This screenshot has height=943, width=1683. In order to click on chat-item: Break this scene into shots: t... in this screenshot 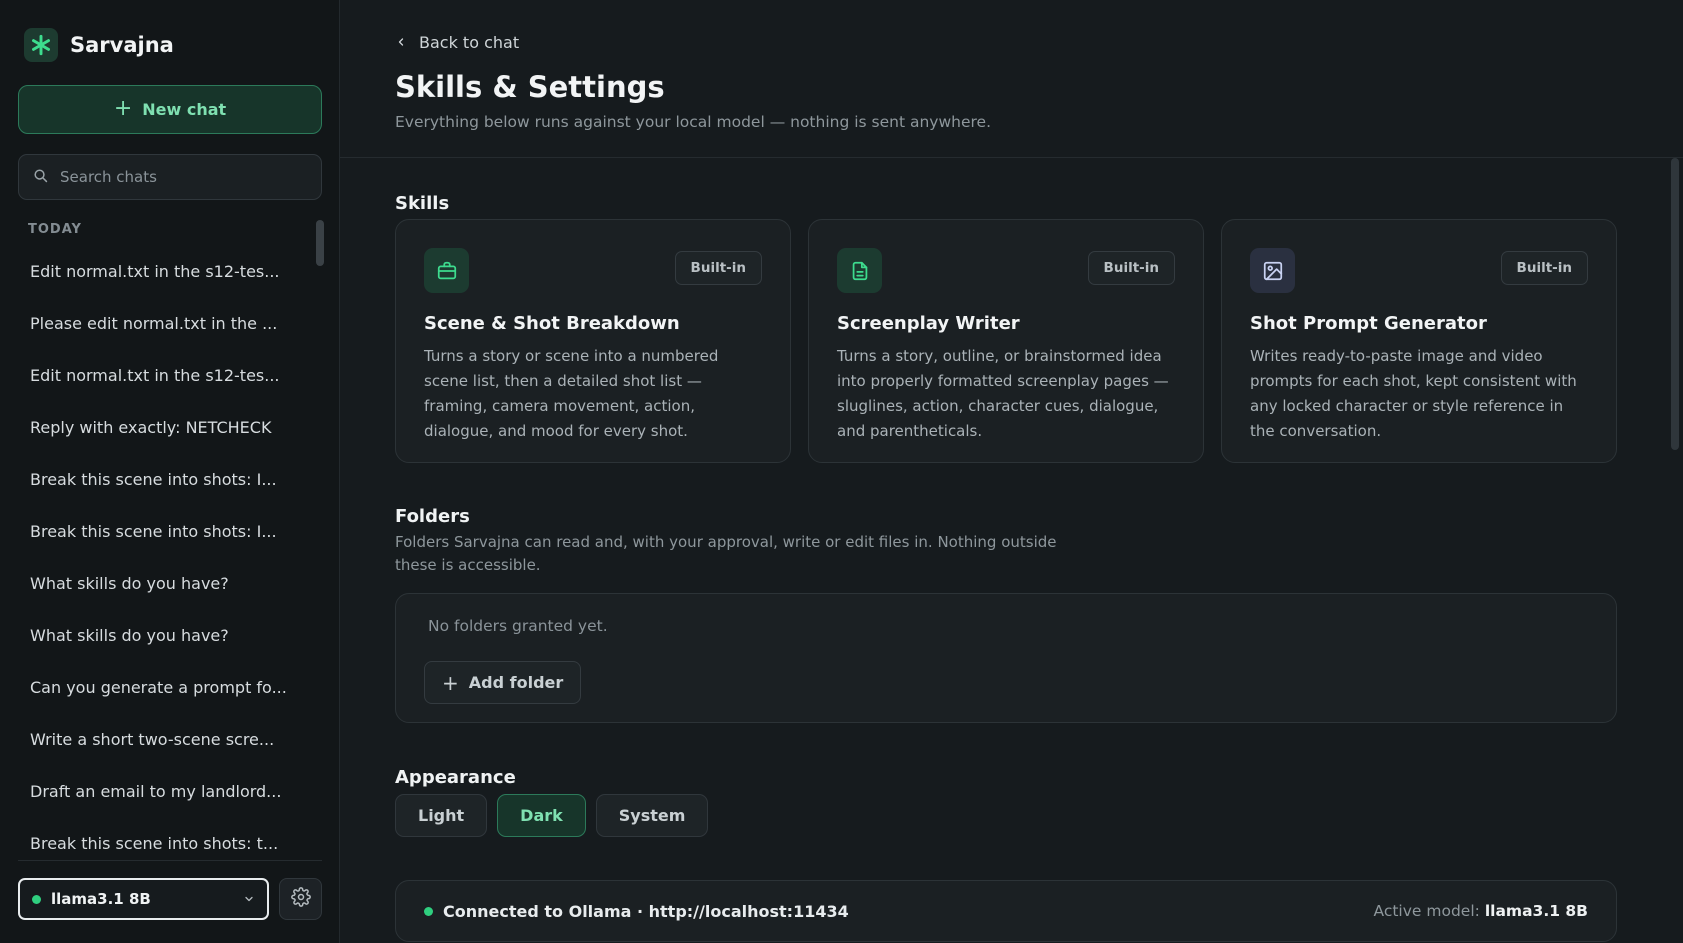, I will do `click(163, 843)`.